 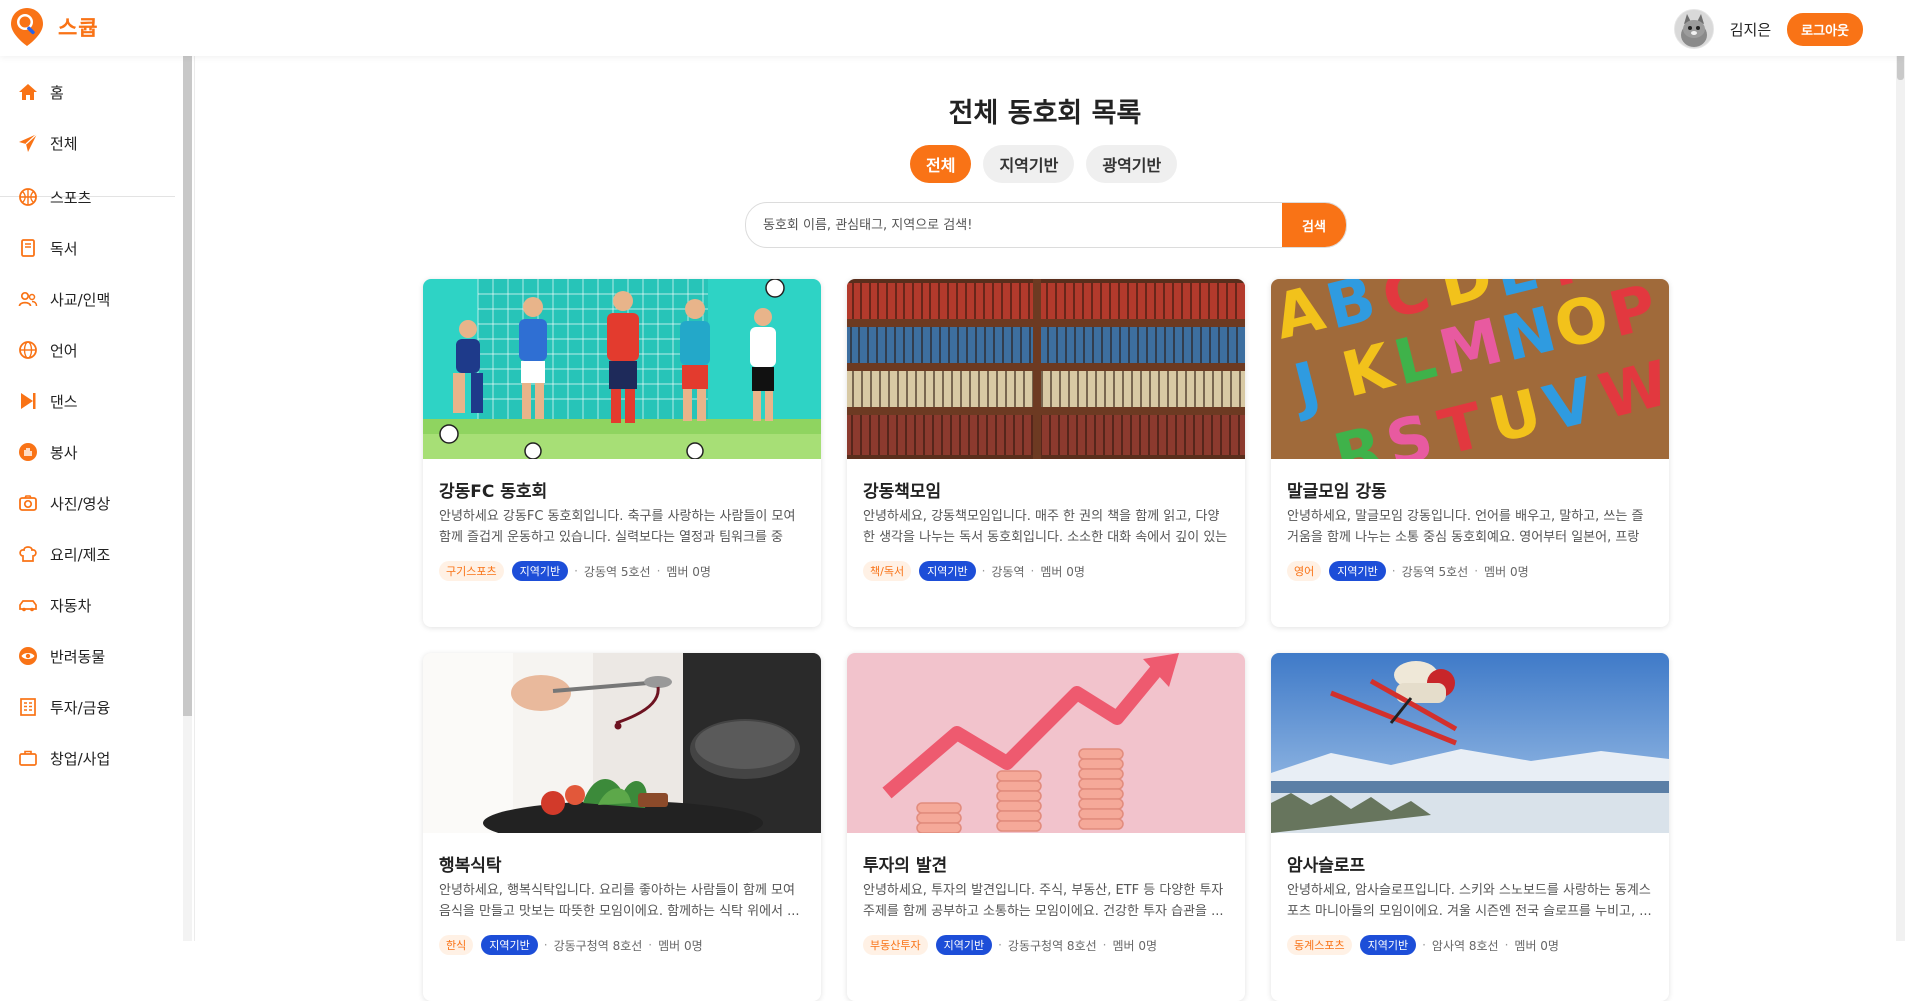 I want to click on skier-jump-image, so click(x=1470, y=743).